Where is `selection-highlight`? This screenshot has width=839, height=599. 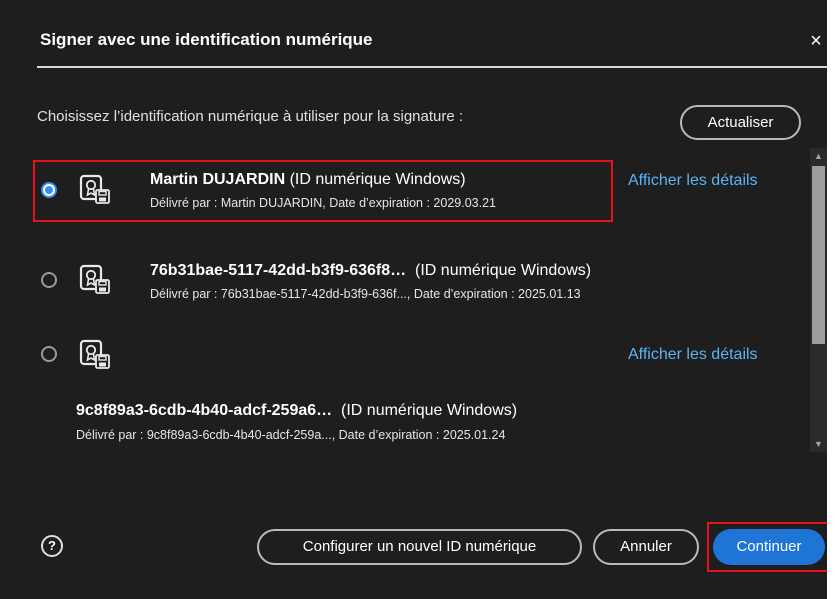
selection-highlight is located at coordinates (323, 191).